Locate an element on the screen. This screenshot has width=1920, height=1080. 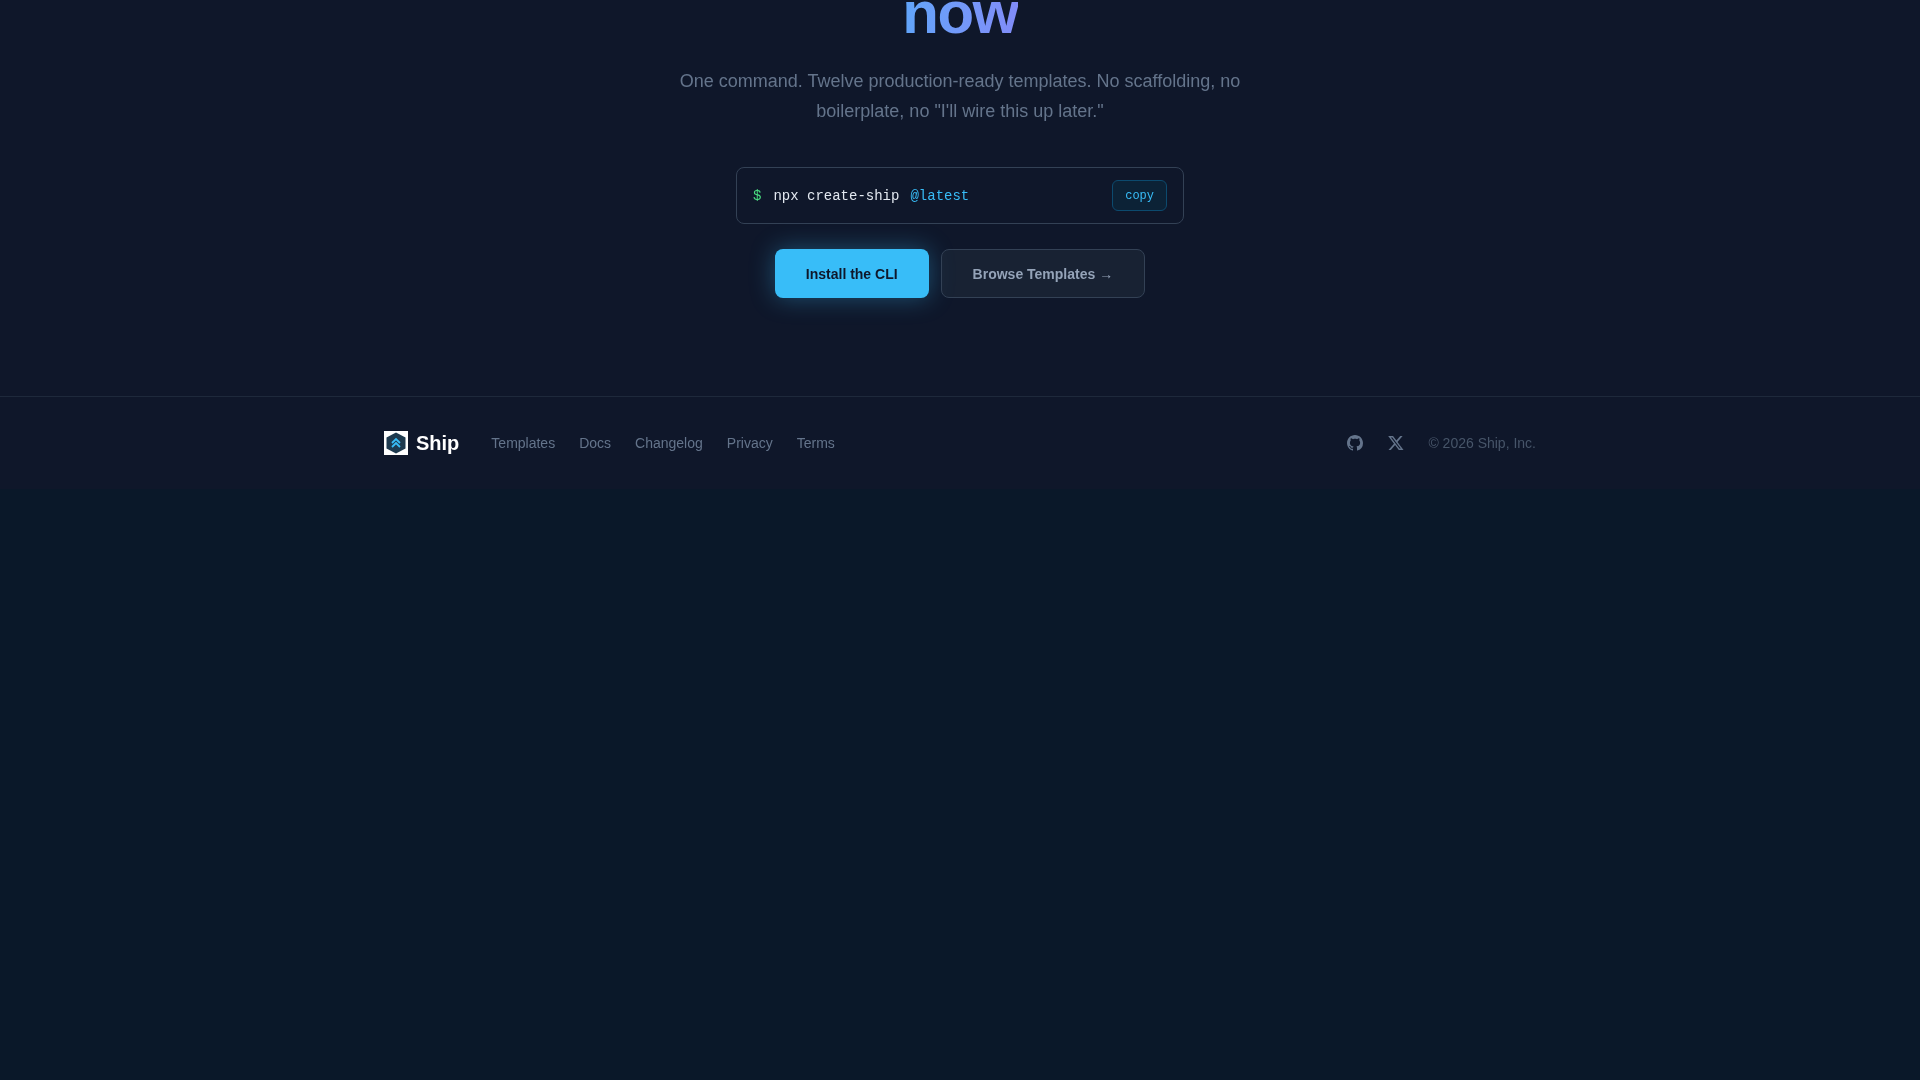
install-button: Install the CLI is located at coordinates (851, 273).